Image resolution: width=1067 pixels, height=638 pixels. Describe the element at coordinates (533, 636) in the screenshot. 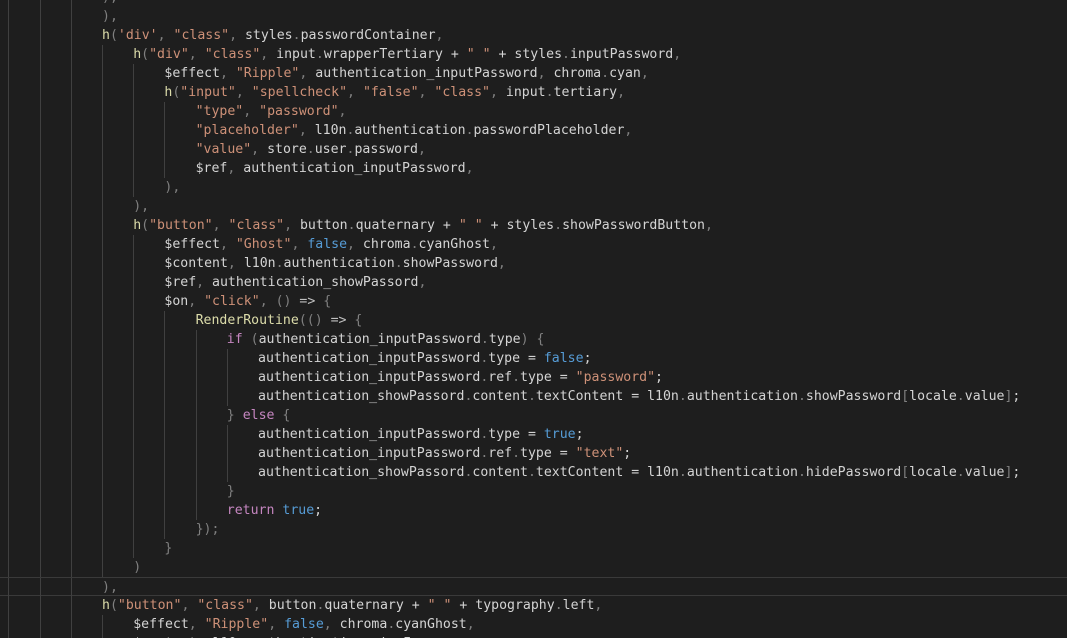

I see `code-line: $content, l10n.authentication.signIn,` at that location.